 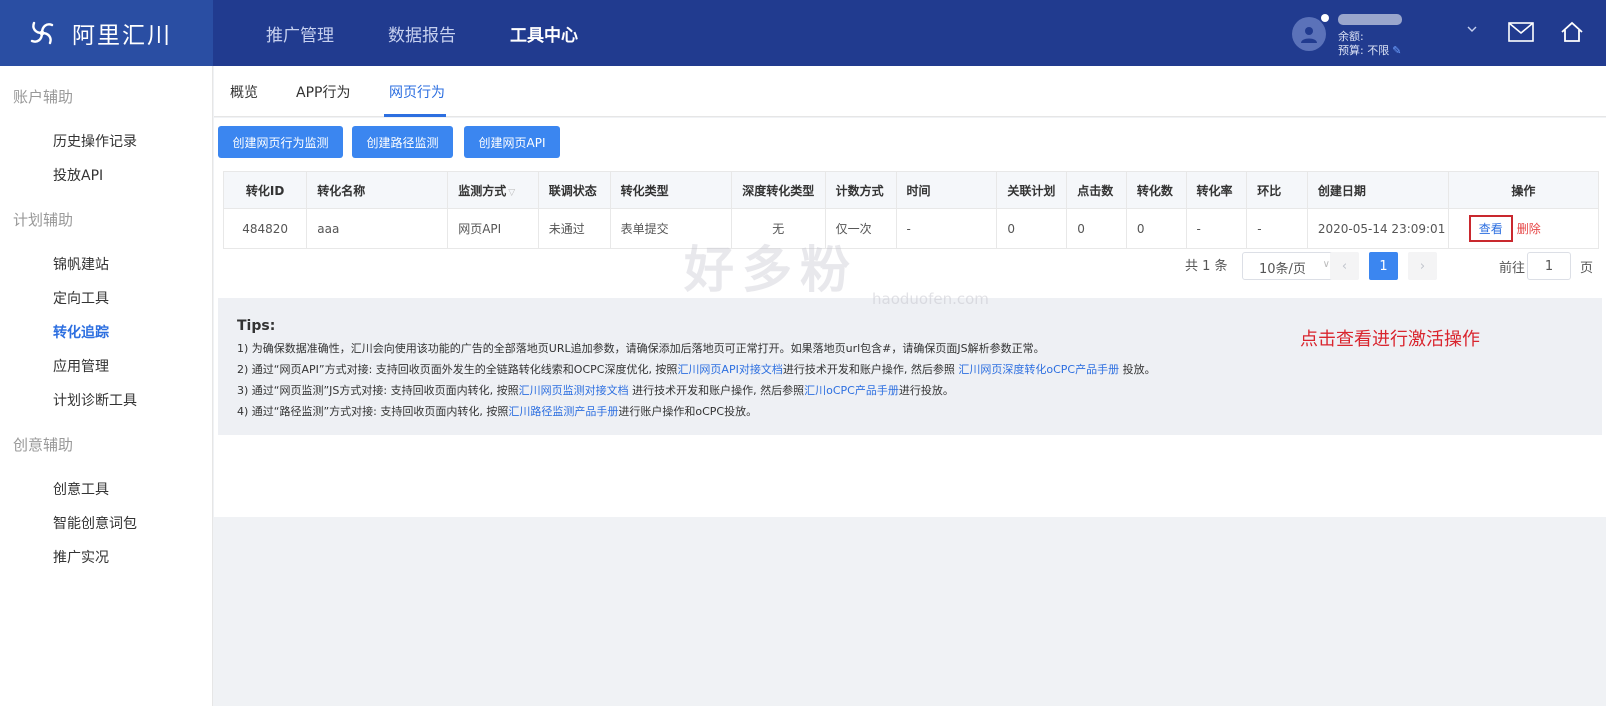 I want to click on cell-clicks: 0, so click(x=1096, y=228).